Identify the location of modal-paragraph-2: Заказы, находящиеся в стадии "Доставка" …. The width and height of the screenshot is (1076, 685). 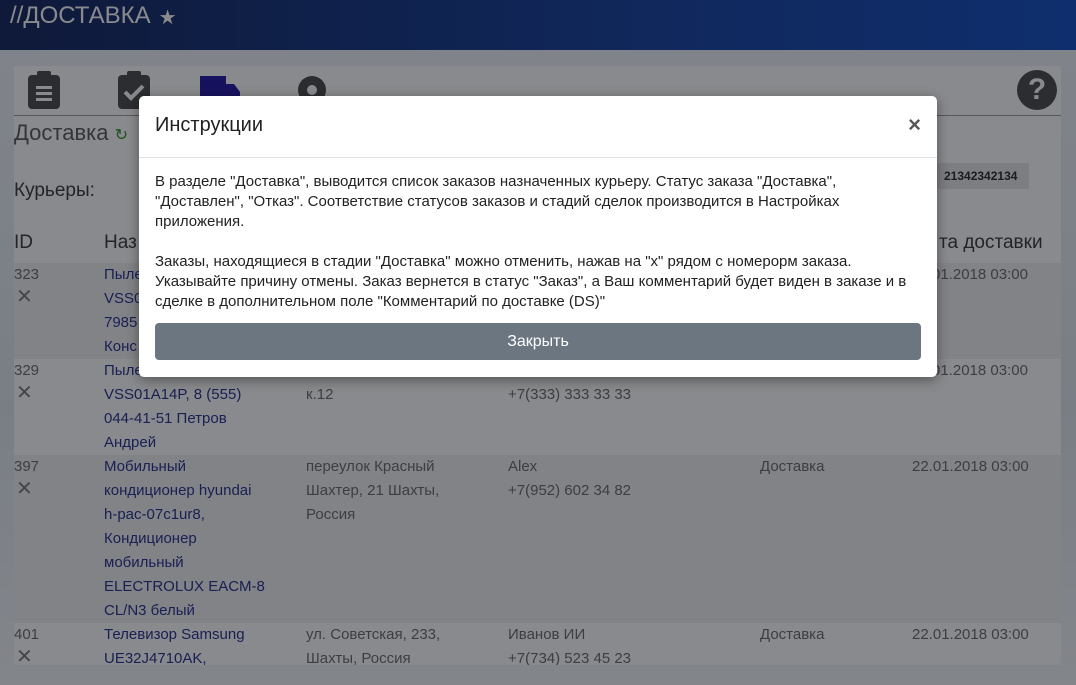
(531, 281).